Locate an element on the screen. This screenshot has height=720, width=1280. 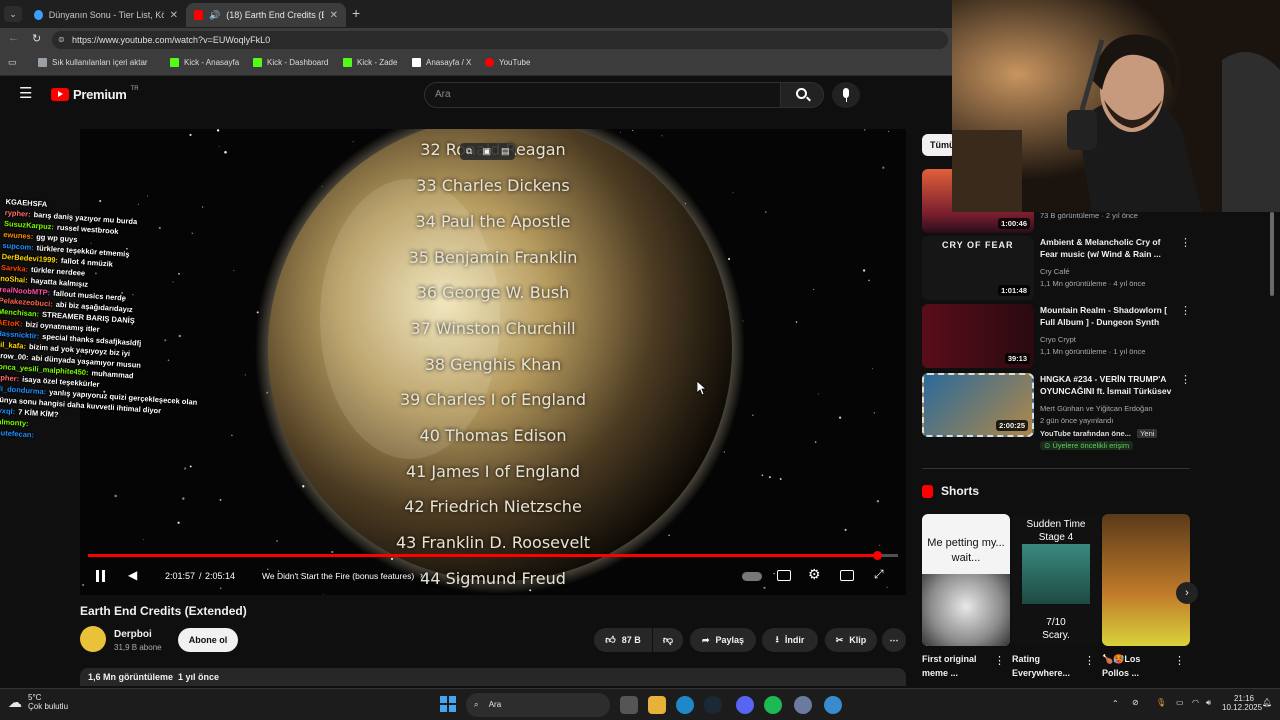
video-thumbnail: 39:13 is located at coordinates (978, 336).